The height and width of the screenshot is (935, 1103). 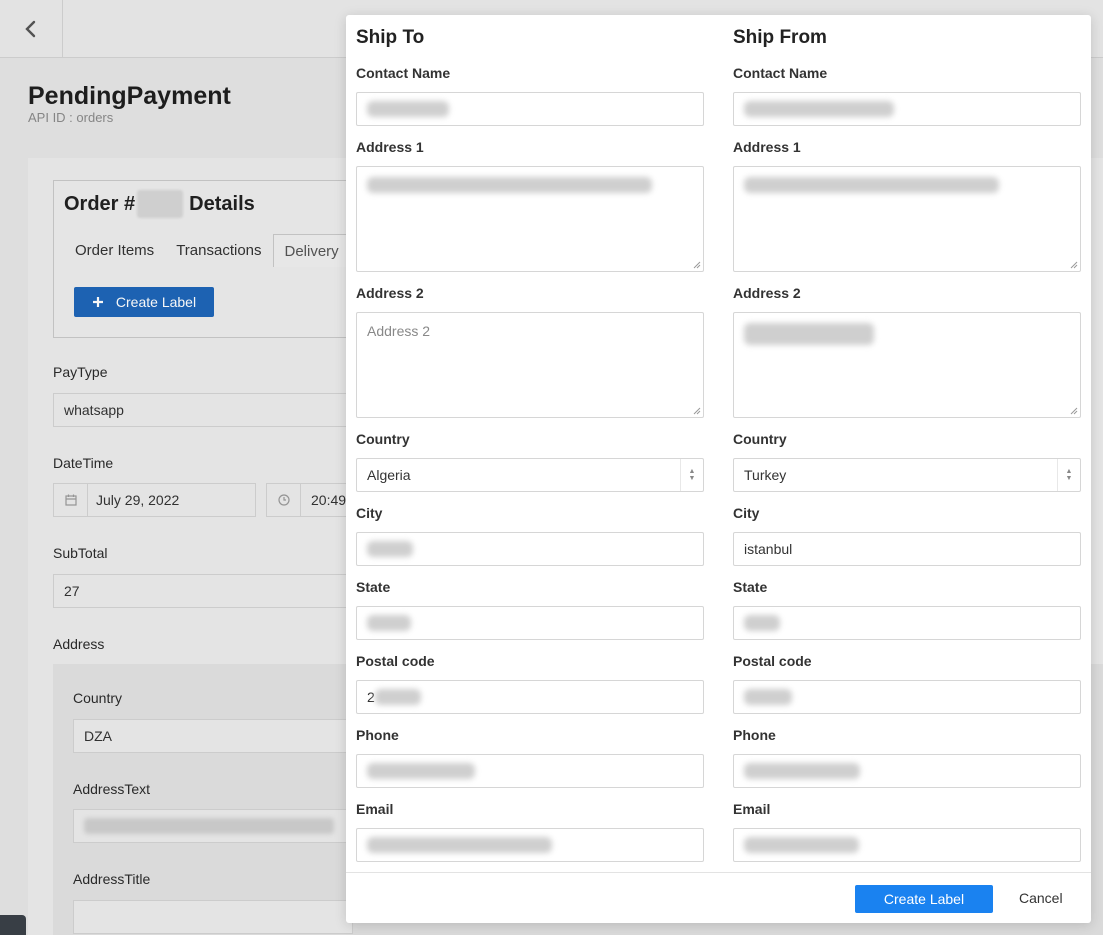 I want to click on ship-from-email-input, so click(x=907, y=845).